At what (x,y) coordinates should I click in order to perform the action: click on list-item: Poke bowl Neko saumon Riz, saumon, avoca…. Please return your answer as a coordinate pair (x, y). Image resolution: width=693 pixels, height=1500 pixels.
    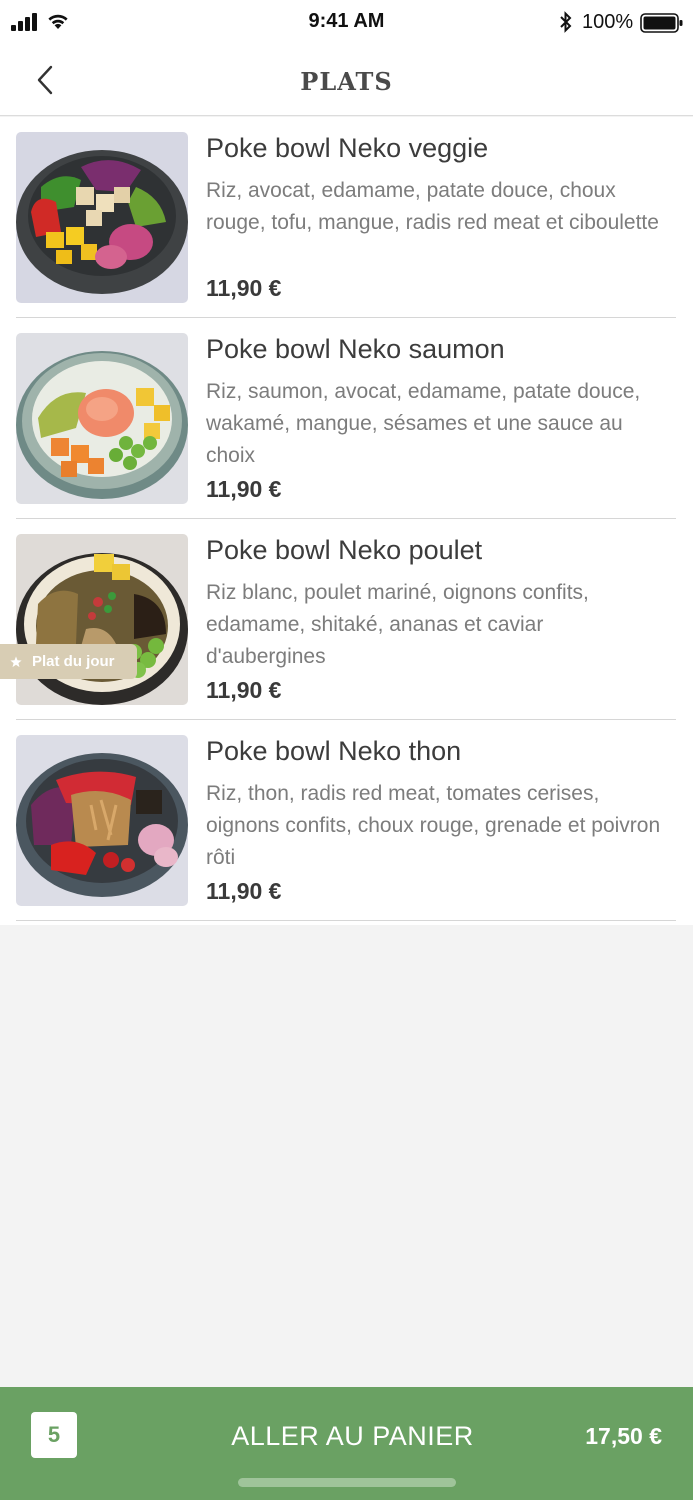
    Looking at the image, I should click on (346, 418).